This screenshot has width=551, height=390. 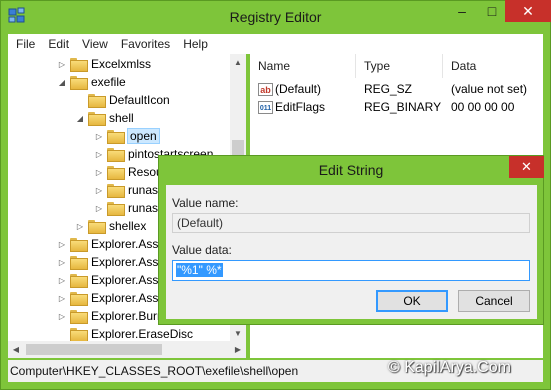 I want to click on binary-value-icon: 011, so click(x=265, y=107).